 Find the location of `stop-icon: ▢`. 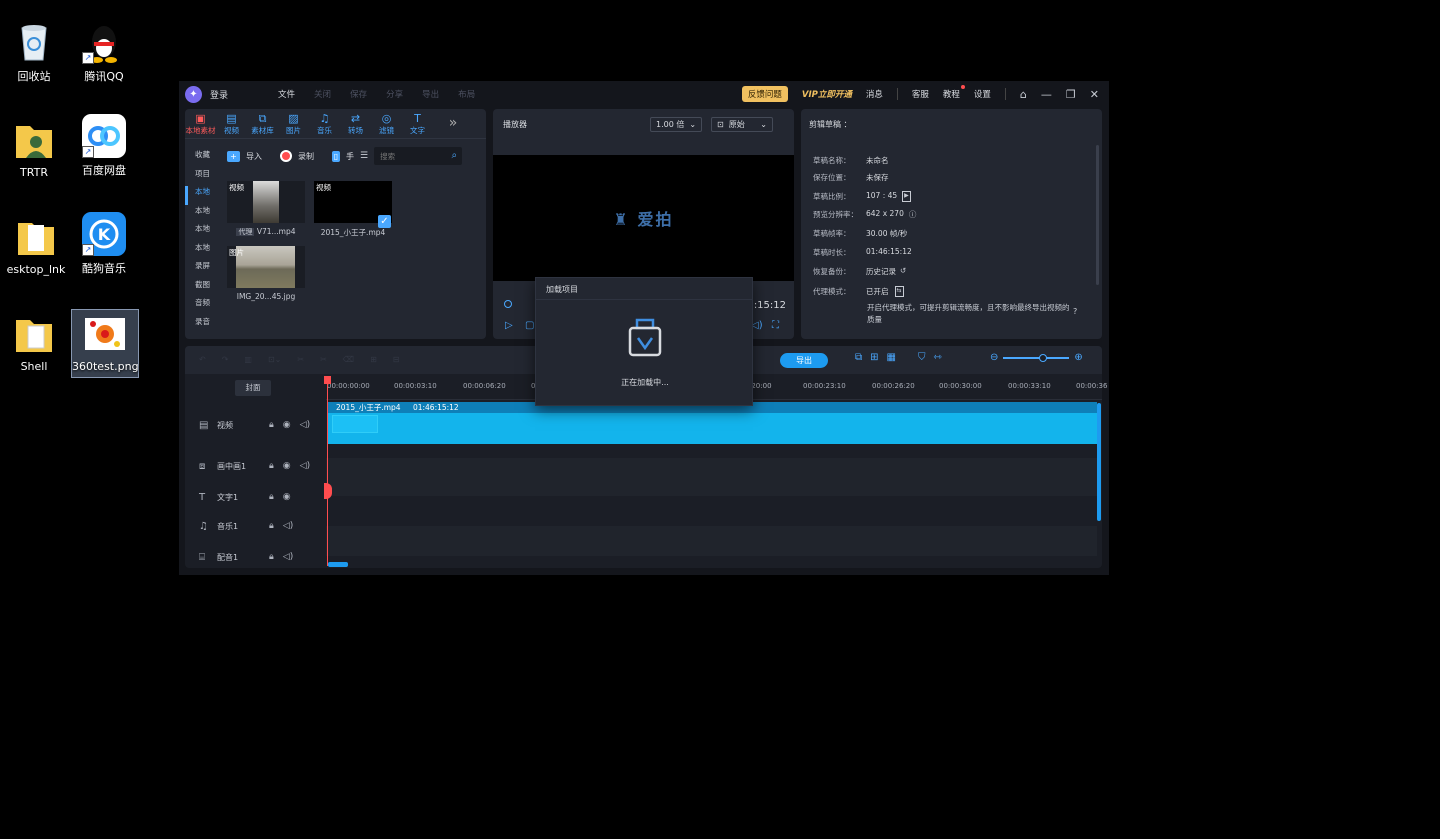

stop-icon: ▢ is located at coordinates (529, 325).